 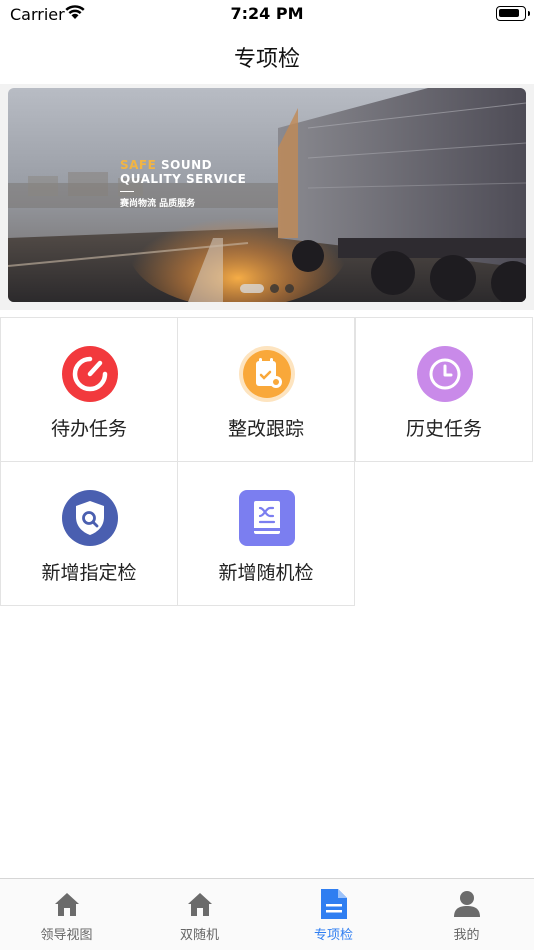 What do you see at coordinates (266, 573) in the screenshot?
I see `menu-label-new-random-check: 新增随机检` at bounding box center [266, 573].